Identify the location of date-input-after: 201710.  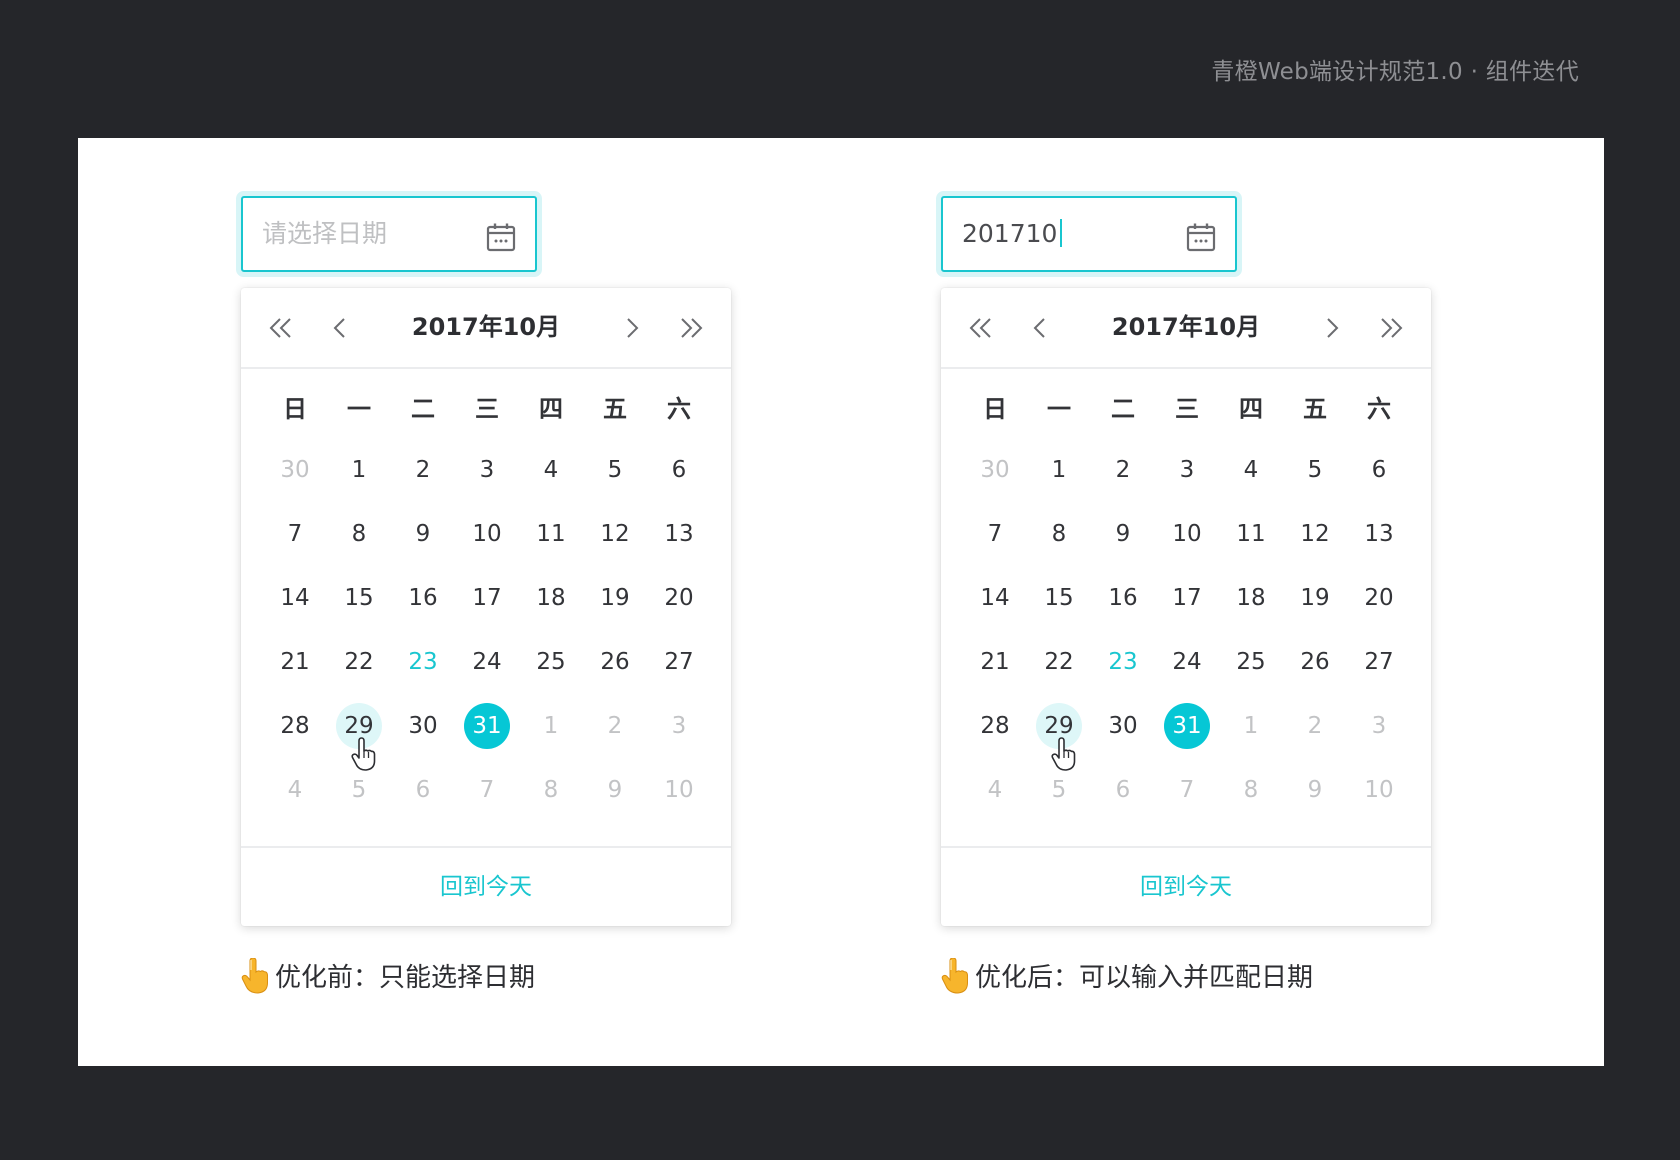
(1089, 234).